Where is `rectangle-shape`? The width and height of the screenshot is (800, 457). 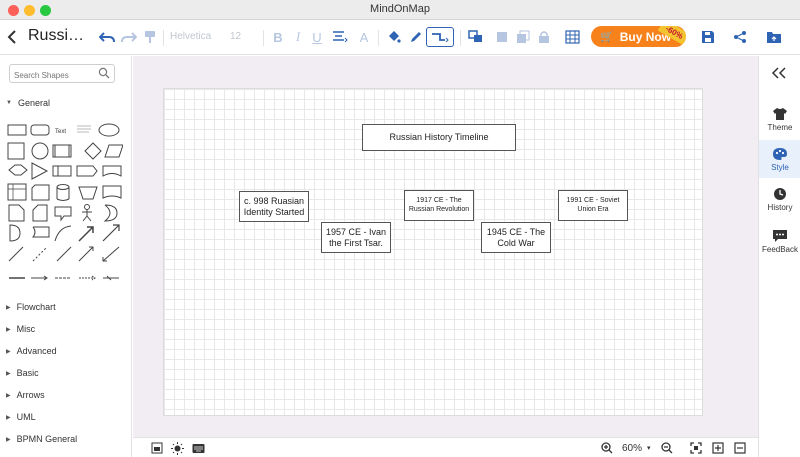
rectangle-shape is located at coordinates (17, 130).